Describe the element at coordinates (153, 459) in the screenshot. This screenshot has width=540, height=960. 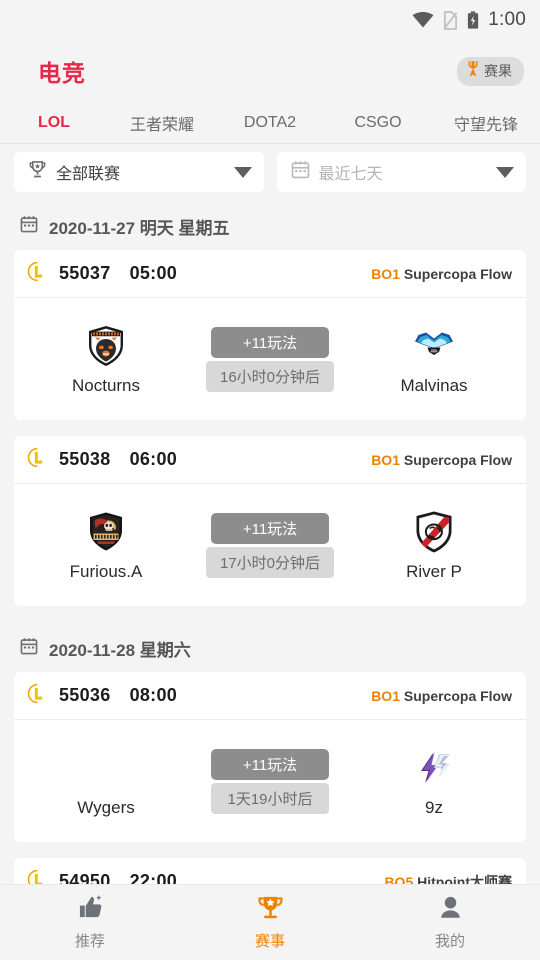
I see `match-time: 06:00` at that location.